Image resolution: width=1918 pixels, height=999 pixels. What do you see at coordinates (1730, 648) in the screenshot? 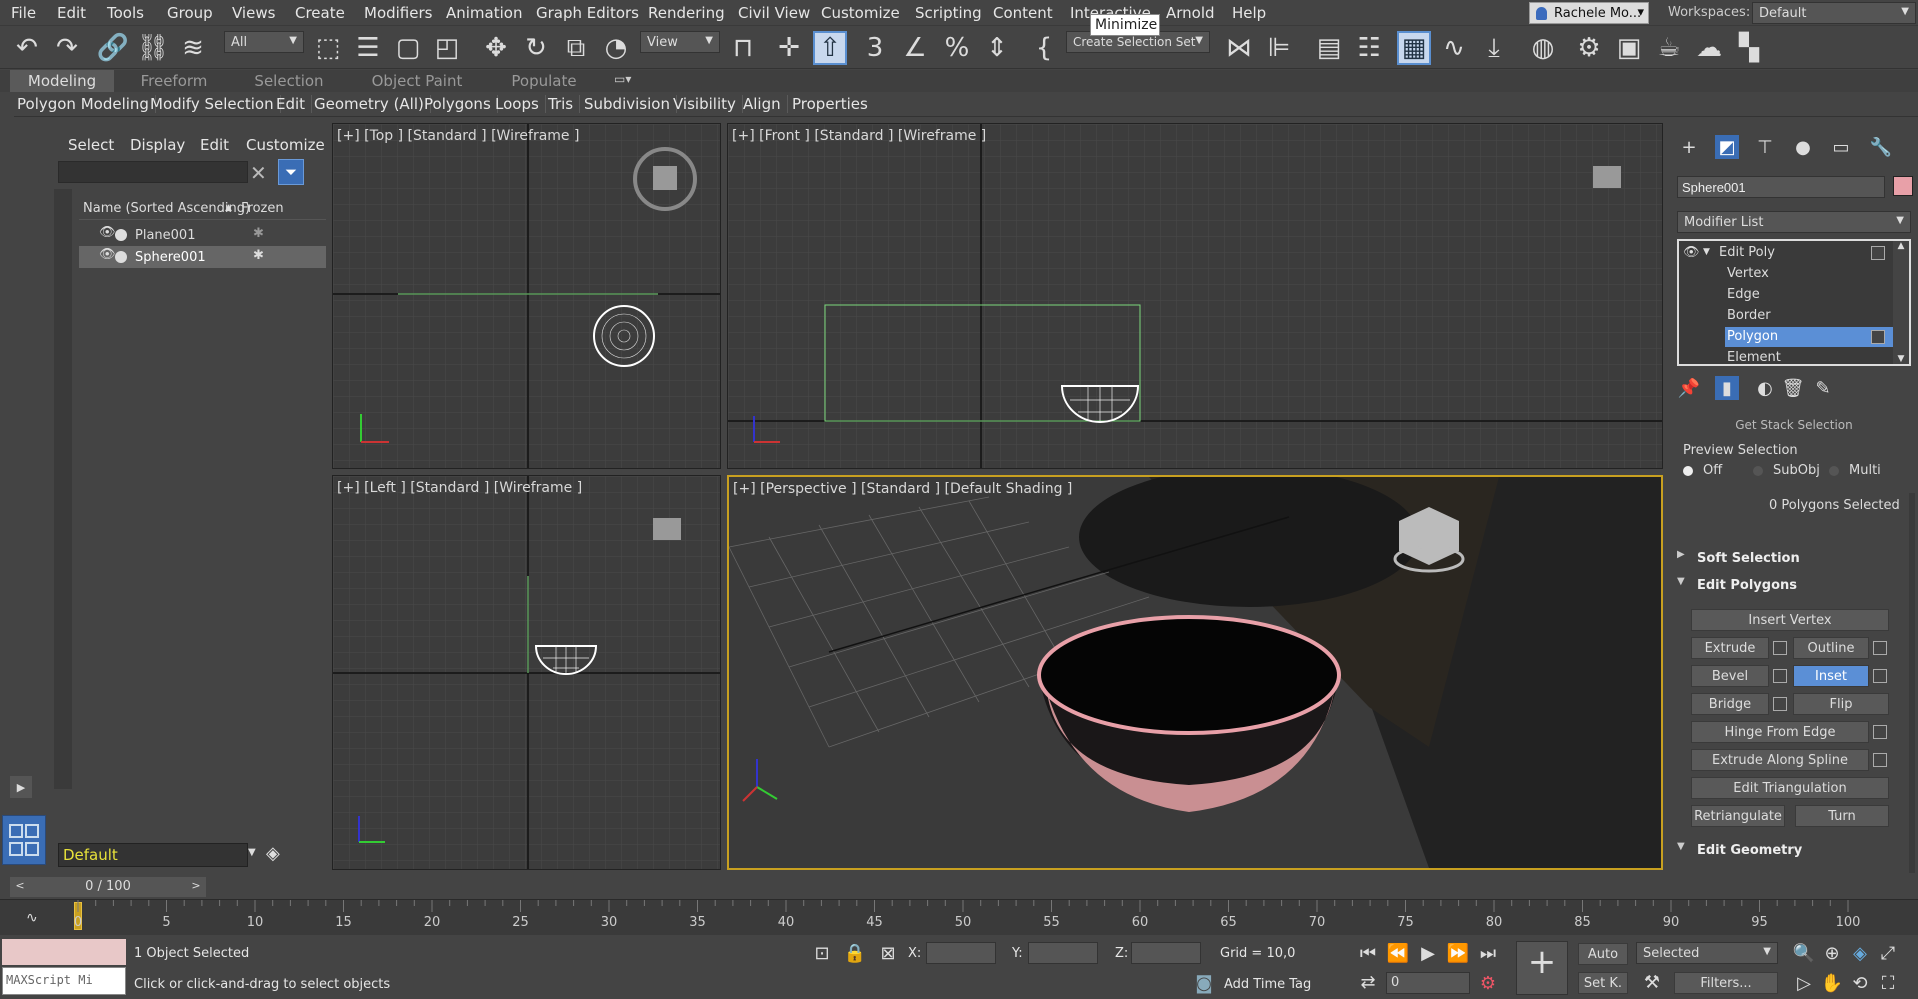
I see `extrude-button: Extrude` at bounding box center [1730, 648].